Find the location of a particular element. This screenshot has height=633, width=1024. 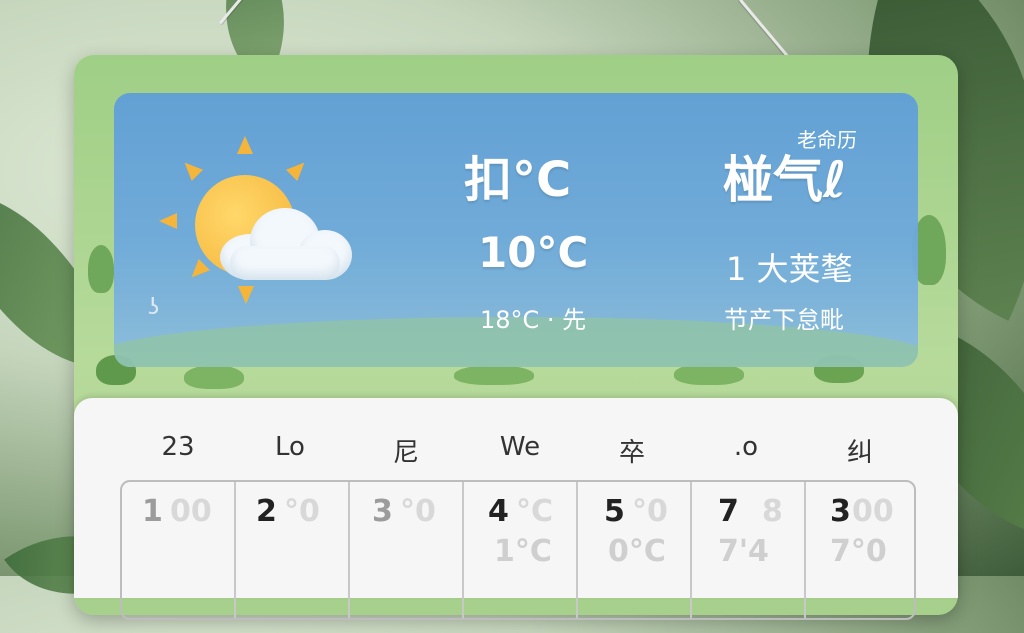

weekday-label: 23 is located at coordinates (178, 447).